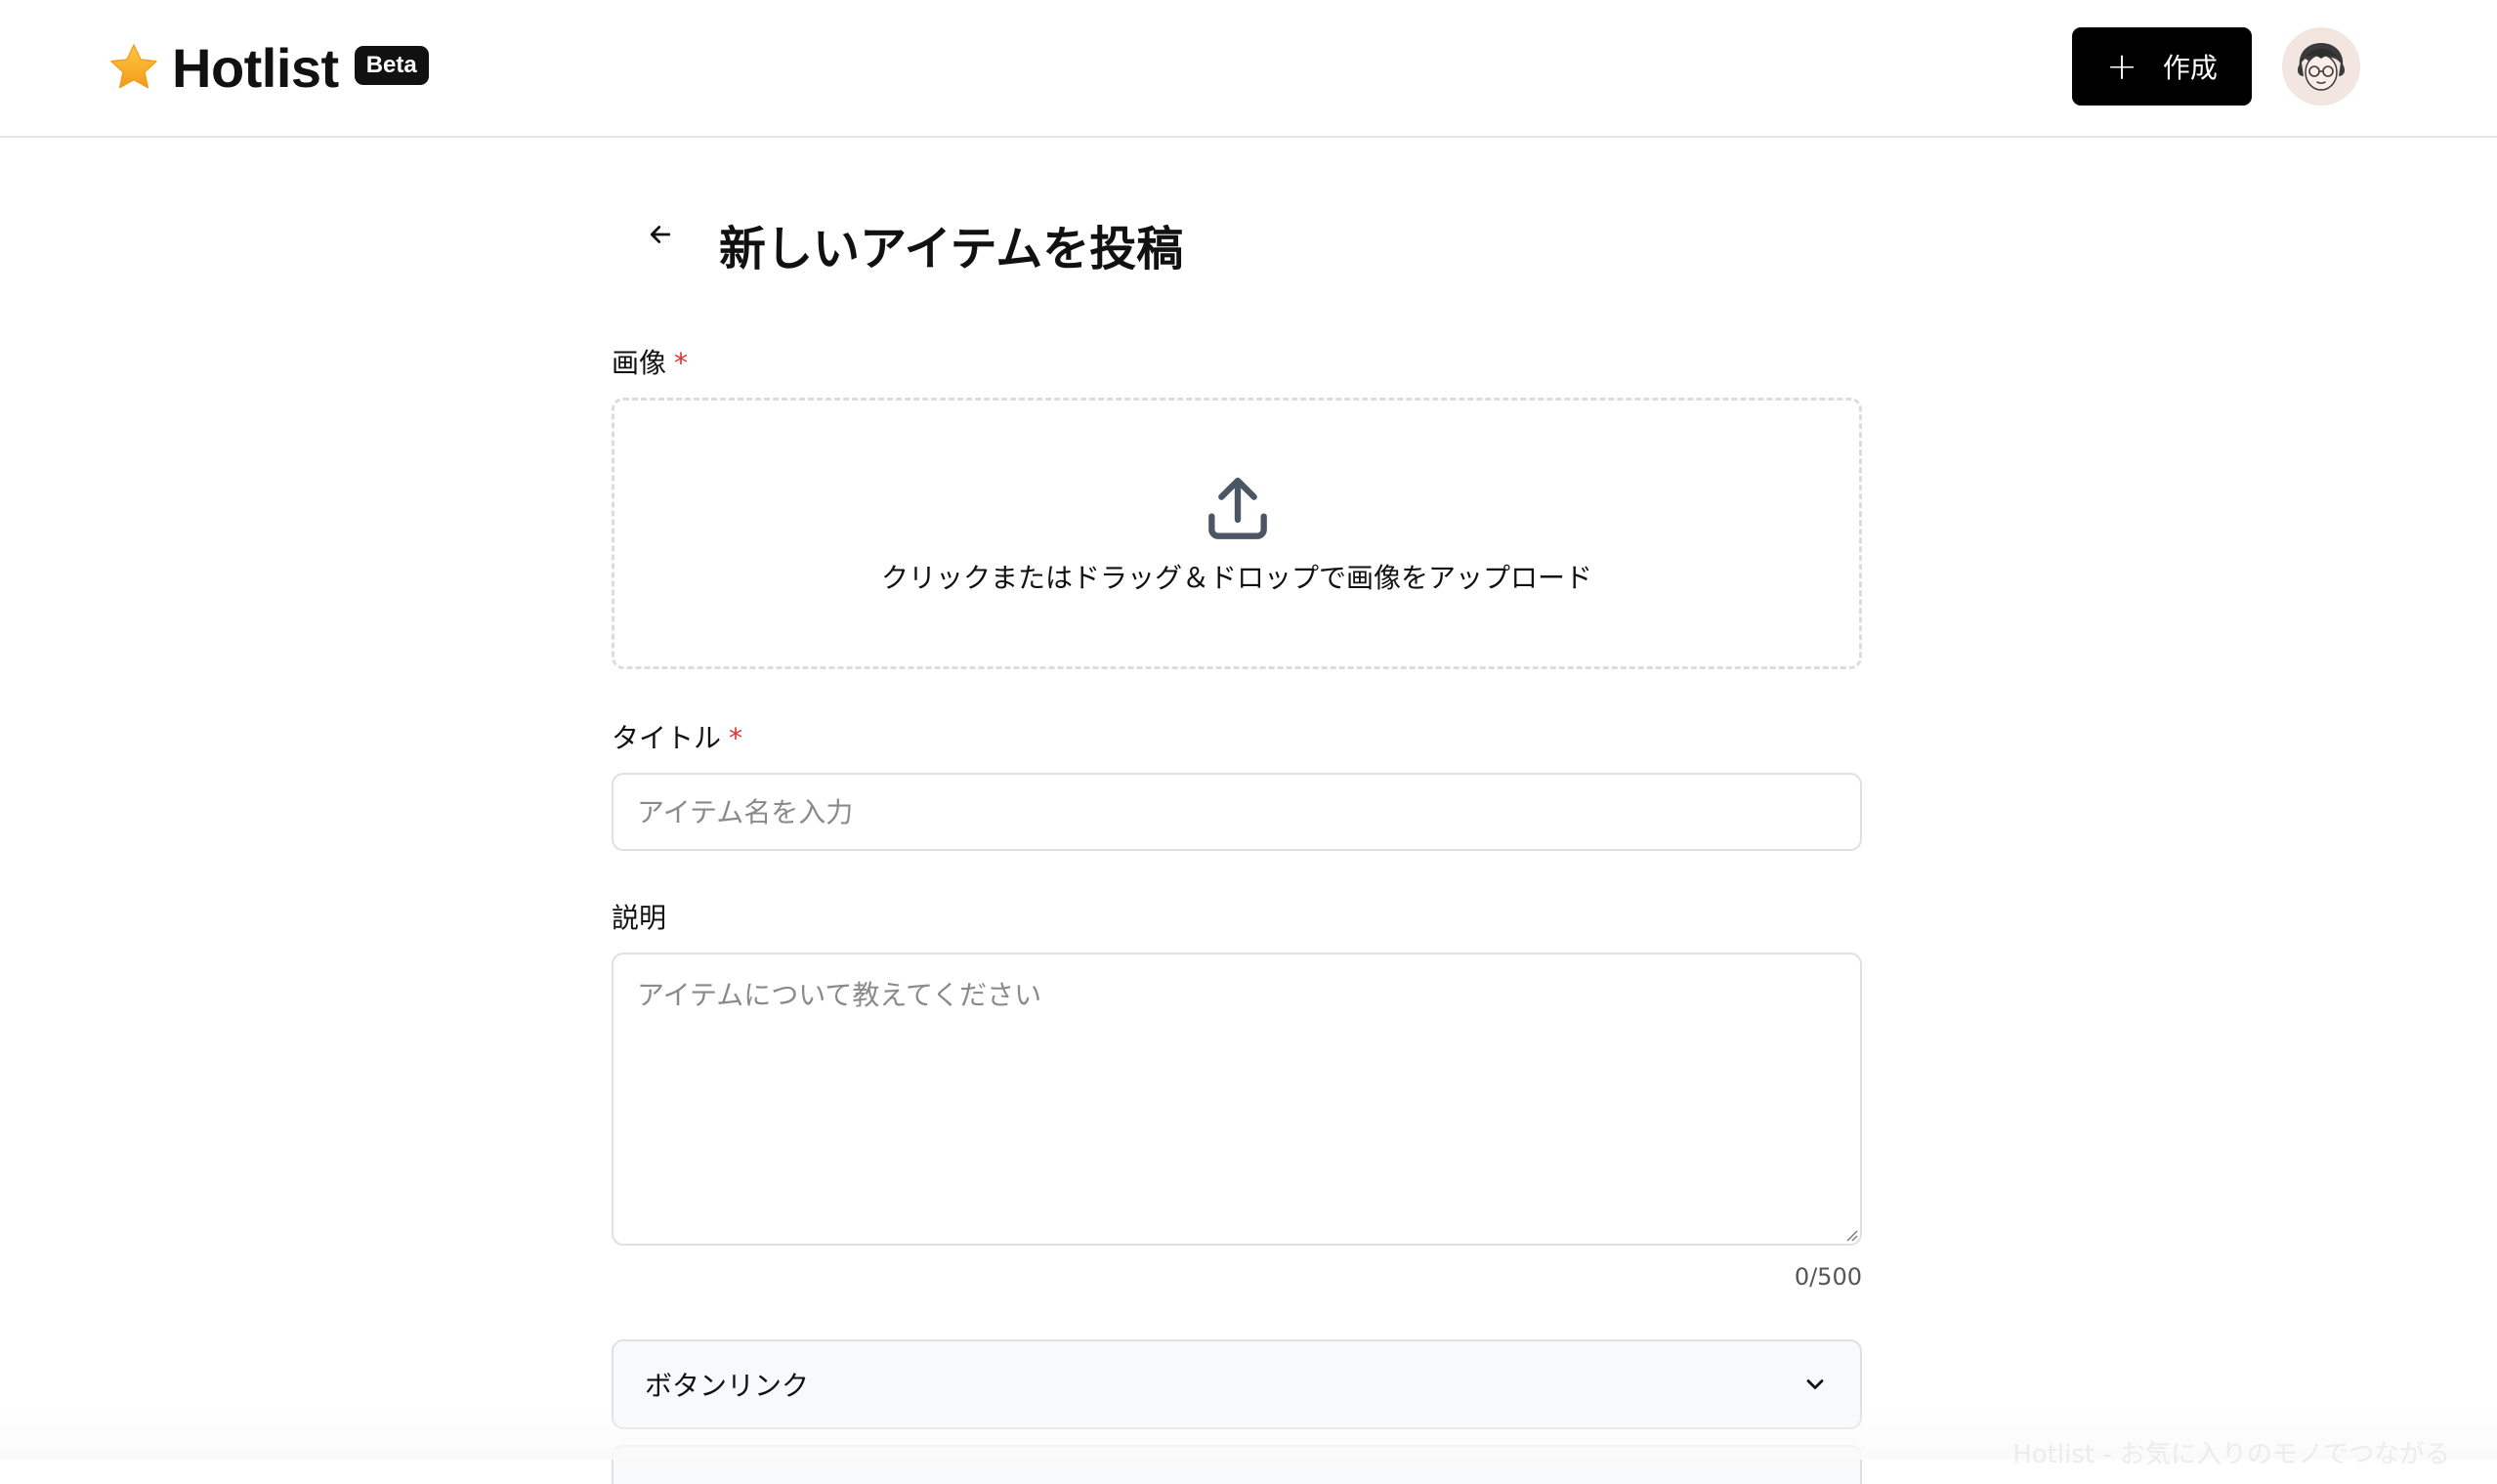  I want to click on title-input, so click(1237, 812).